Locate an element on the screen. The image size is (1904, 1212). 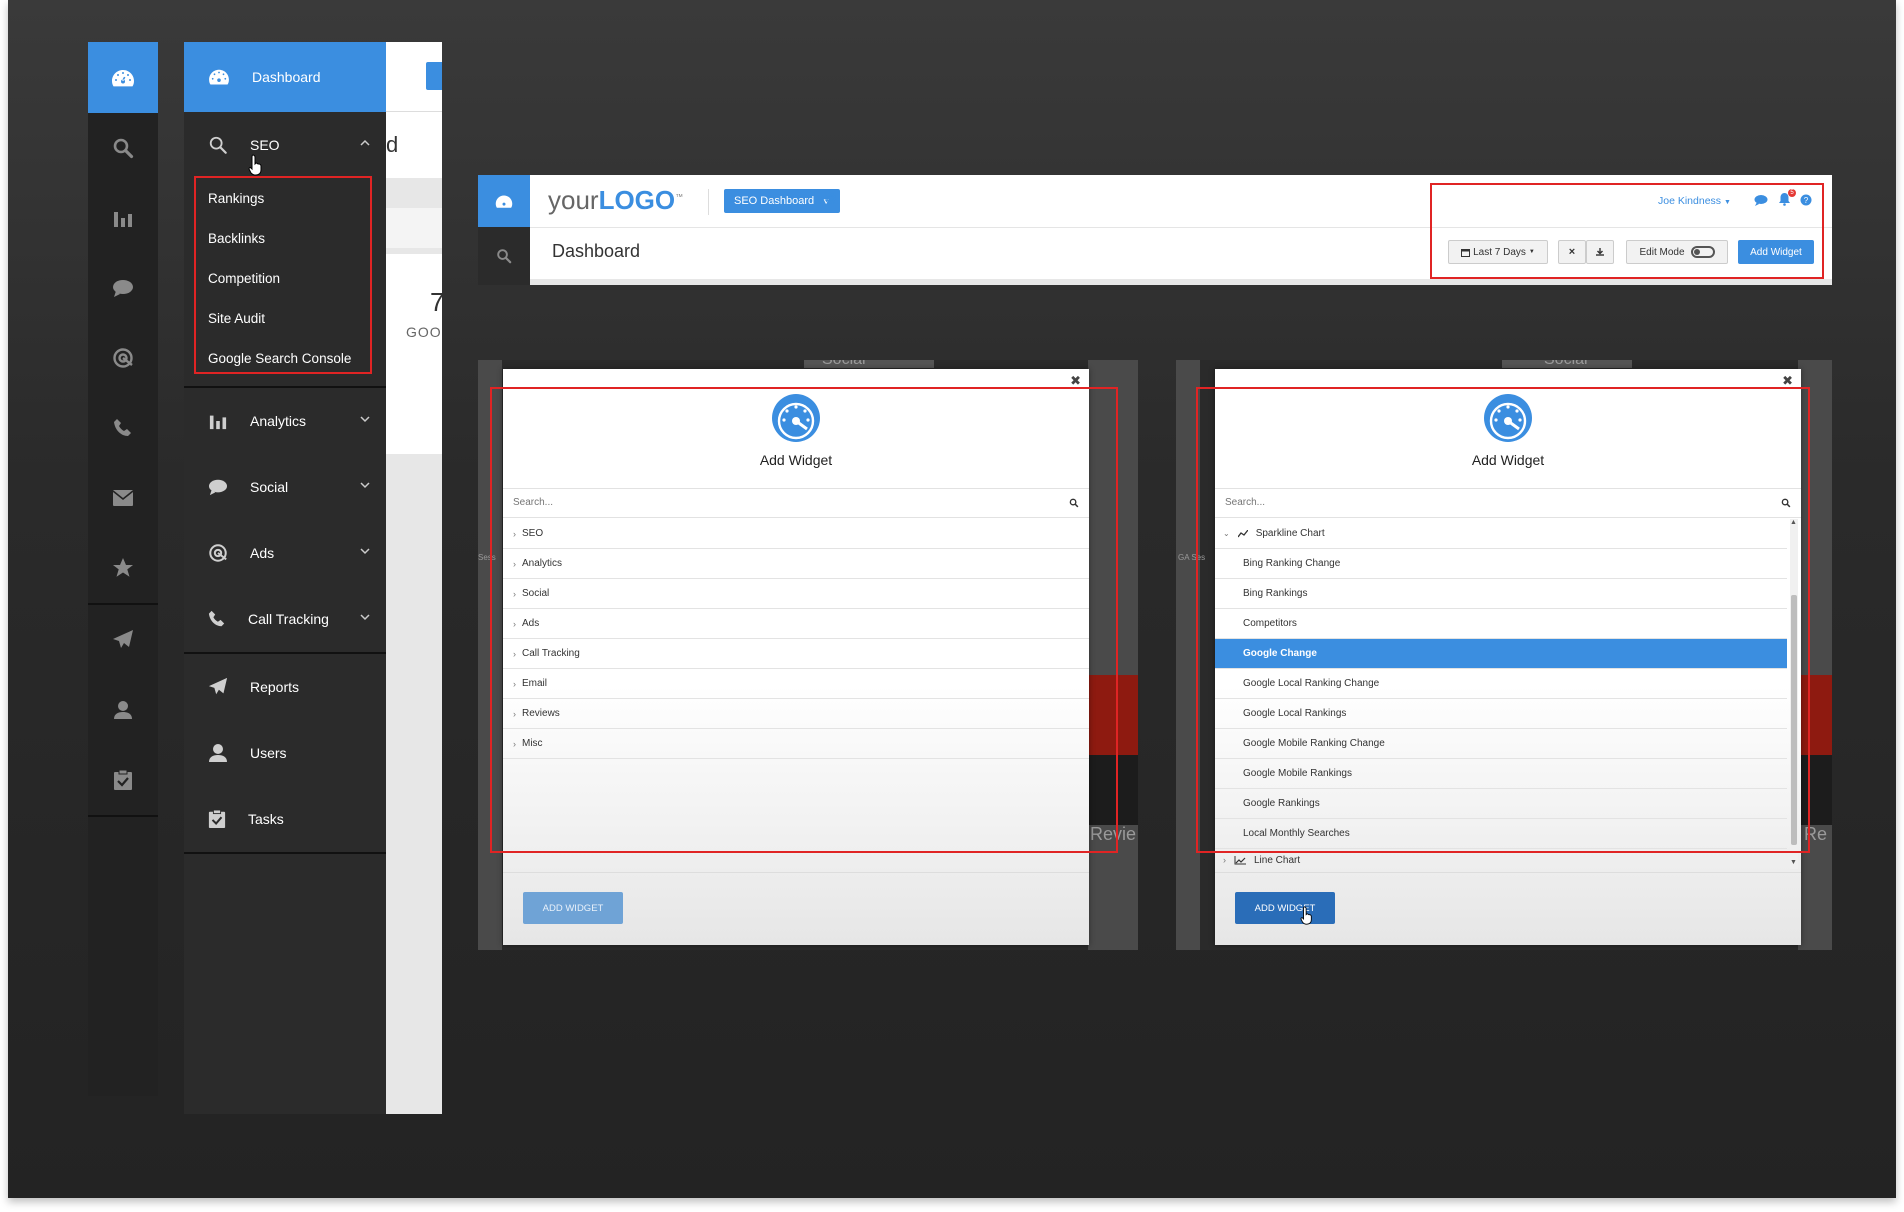
line-chart-icon is located at coordinates (1240, 859).